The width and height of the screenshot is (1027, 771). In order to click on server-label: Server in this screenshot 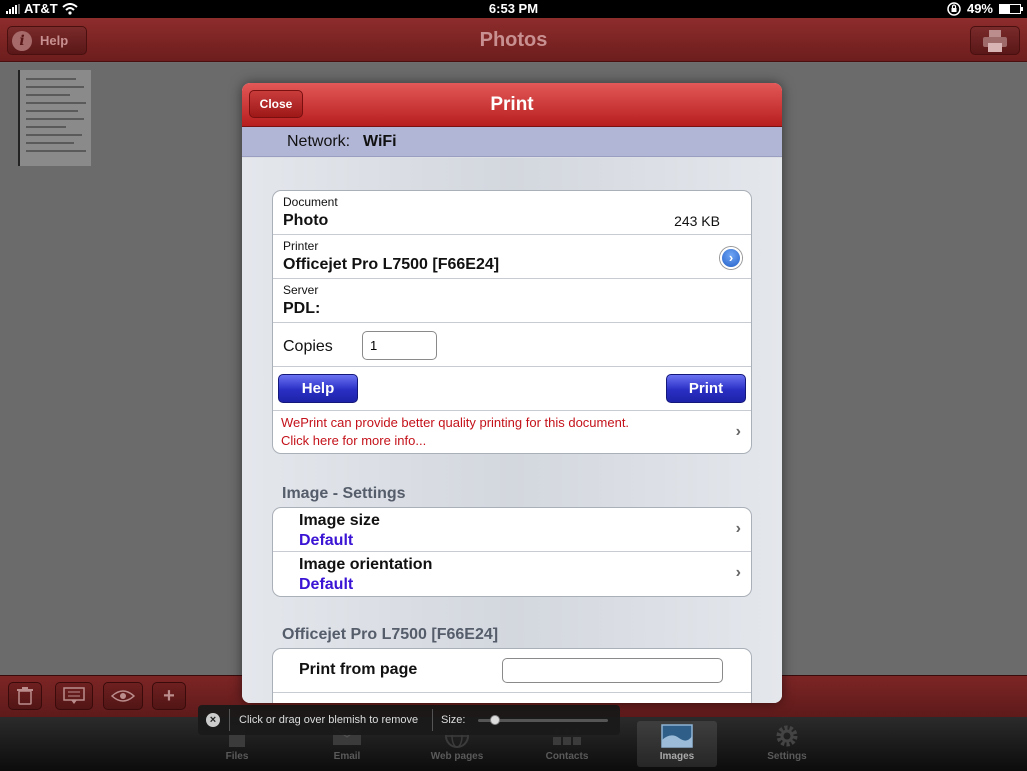, I will do `click(301, 290)`.